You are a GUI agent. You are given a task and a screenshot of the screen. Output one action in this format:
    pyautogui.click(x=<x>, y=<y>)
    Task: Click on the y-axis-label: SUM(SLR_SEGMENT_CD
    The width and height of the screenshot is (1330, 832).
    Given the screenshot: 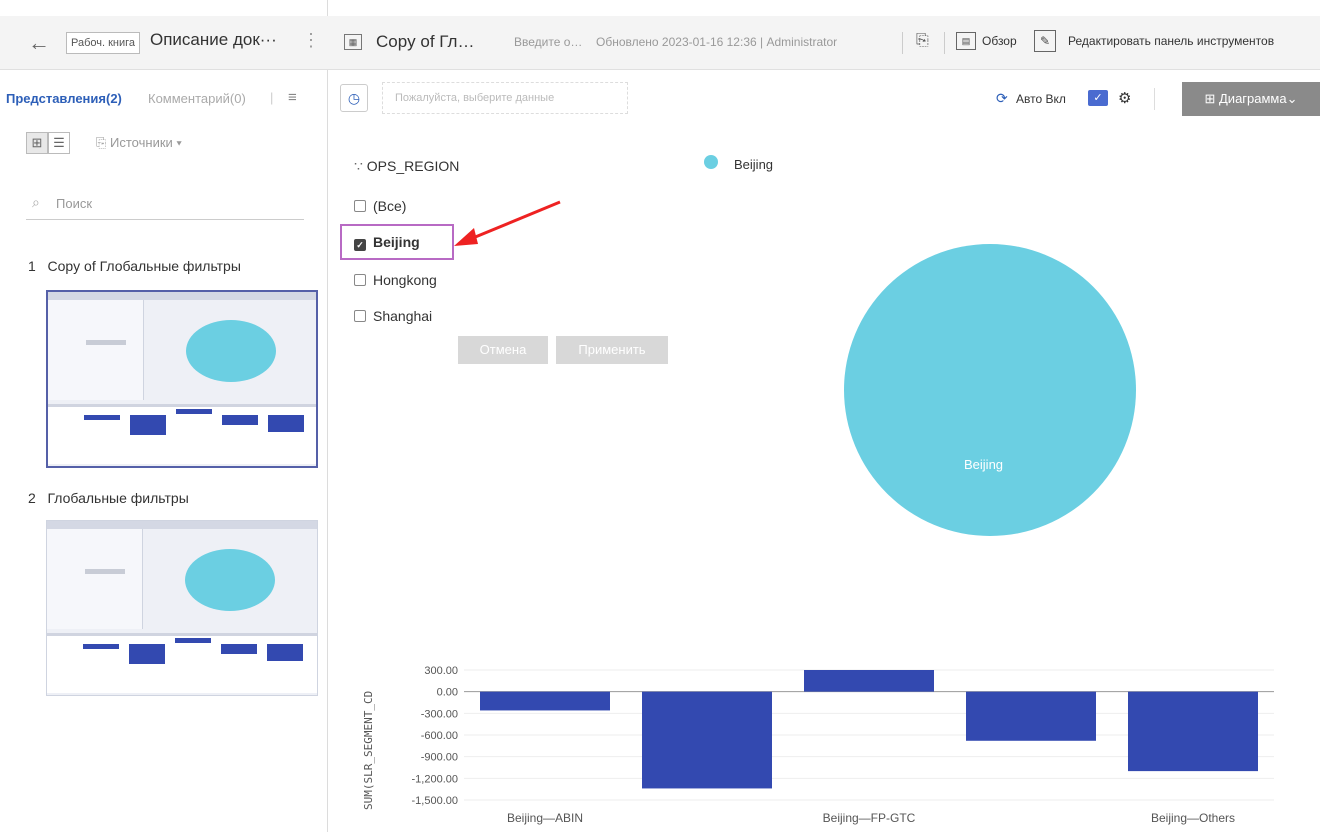 What is the action you would take?
    pyautogui.click(x=368, y=750)
    